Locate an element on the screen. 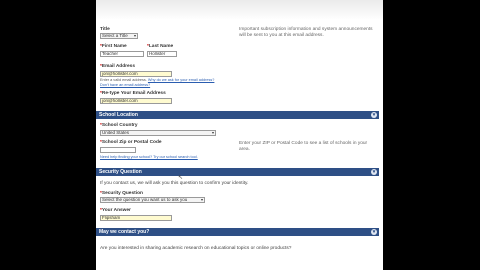  answer-input: Flipsham is located at coordinates (136, 218).